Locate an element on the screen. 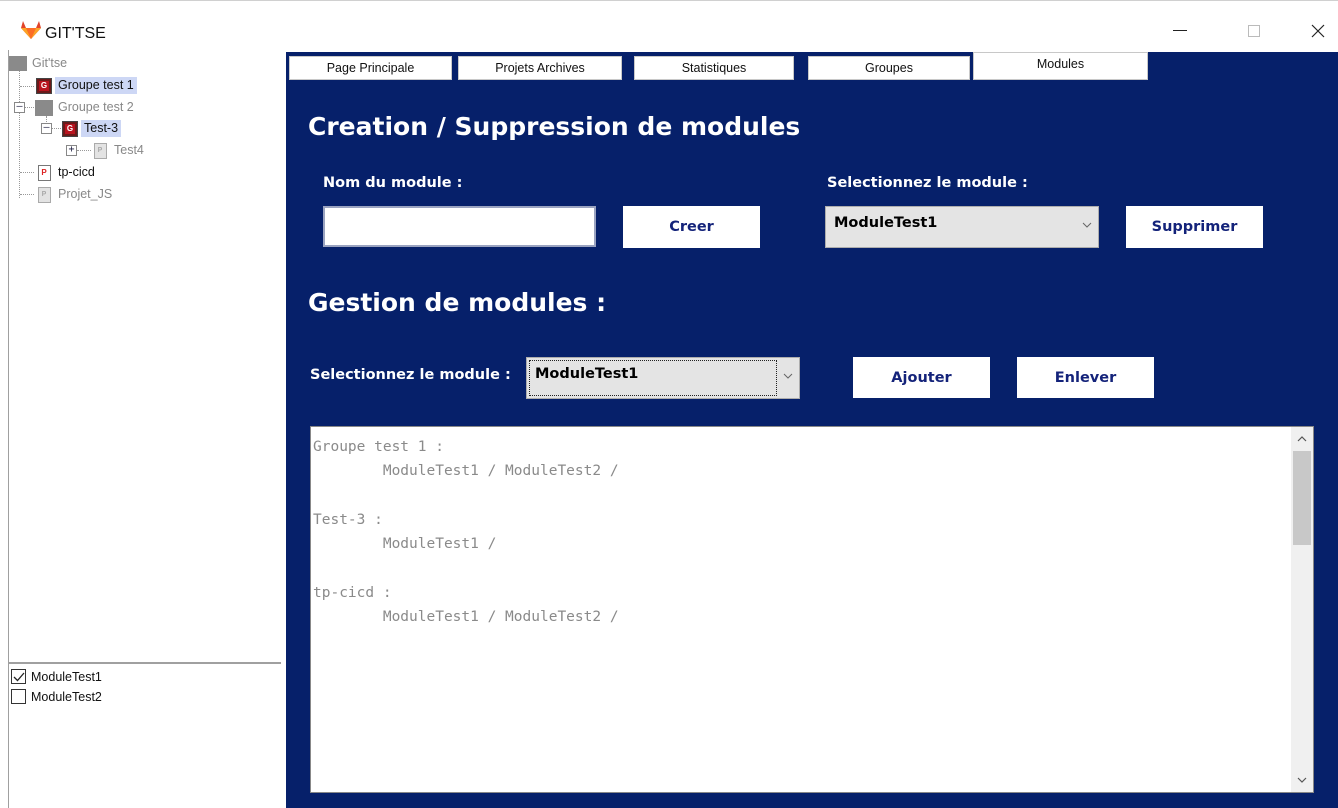 This screenshot has width=1338, height=808. tab-page-principale: Page Principale is located at coordinates (370, 68).